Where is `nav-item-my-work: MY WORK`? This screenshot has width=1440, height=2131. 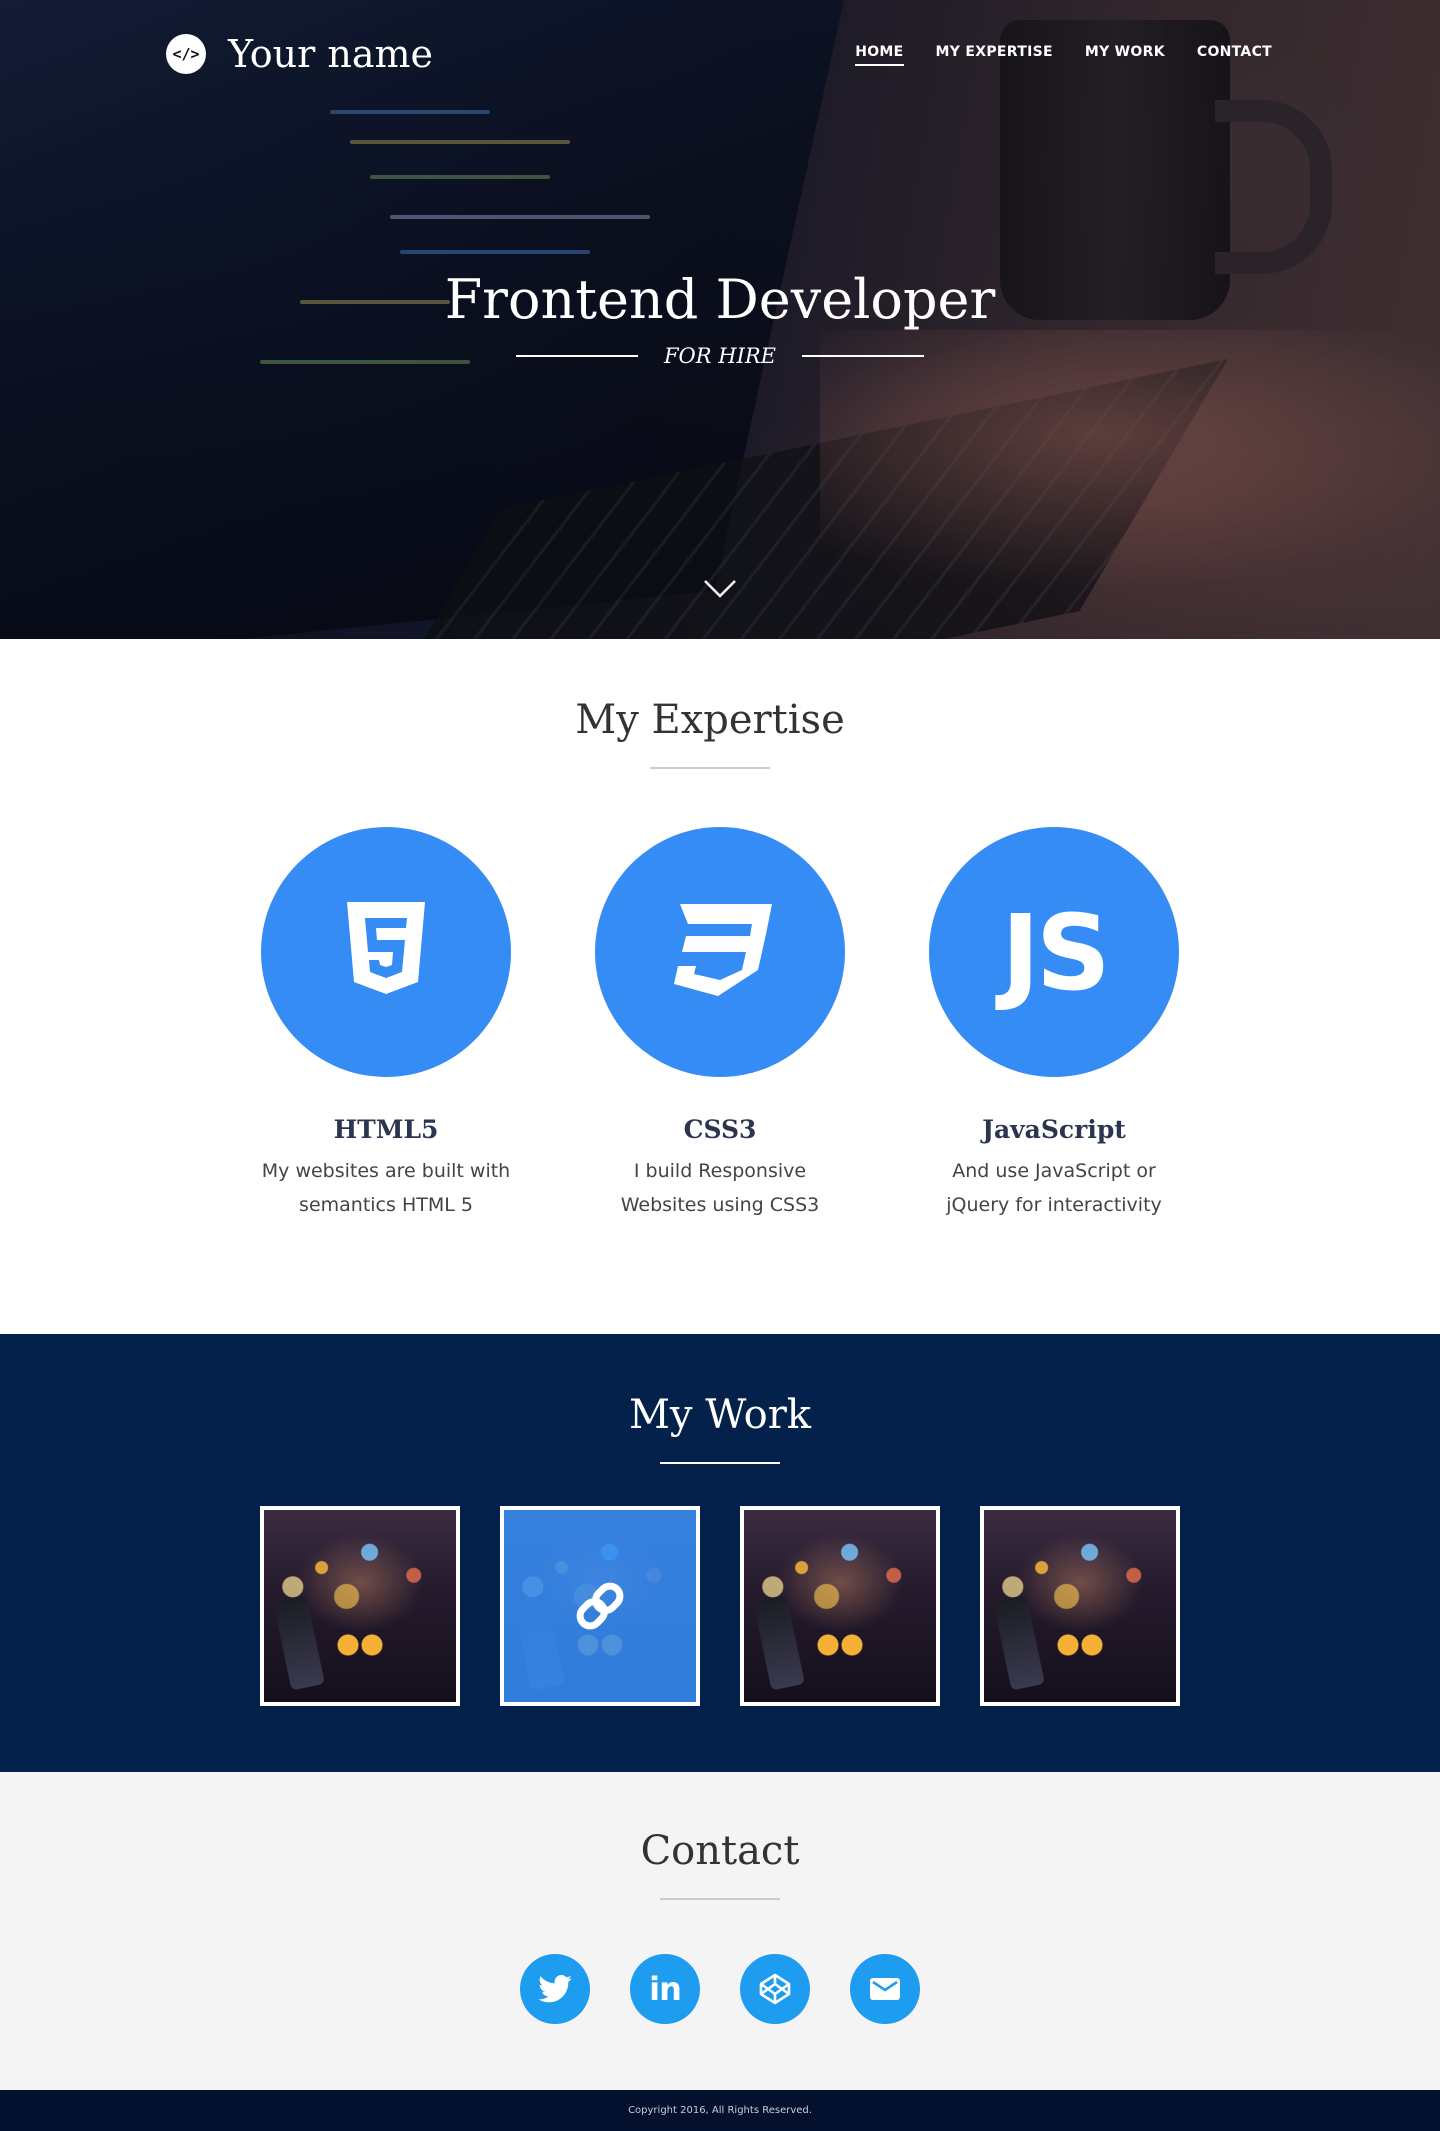
nav-item-my-work: MY WORK is located at coordinates (1125, 55).